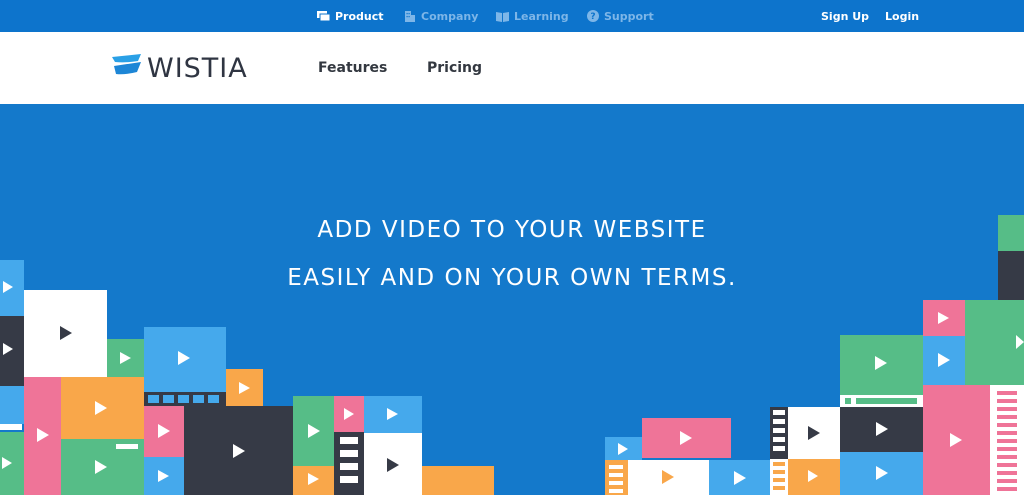 The height and width of the screenshot is (495, 1024). I want to click on top-nav-product: Product, so click(350, 16).